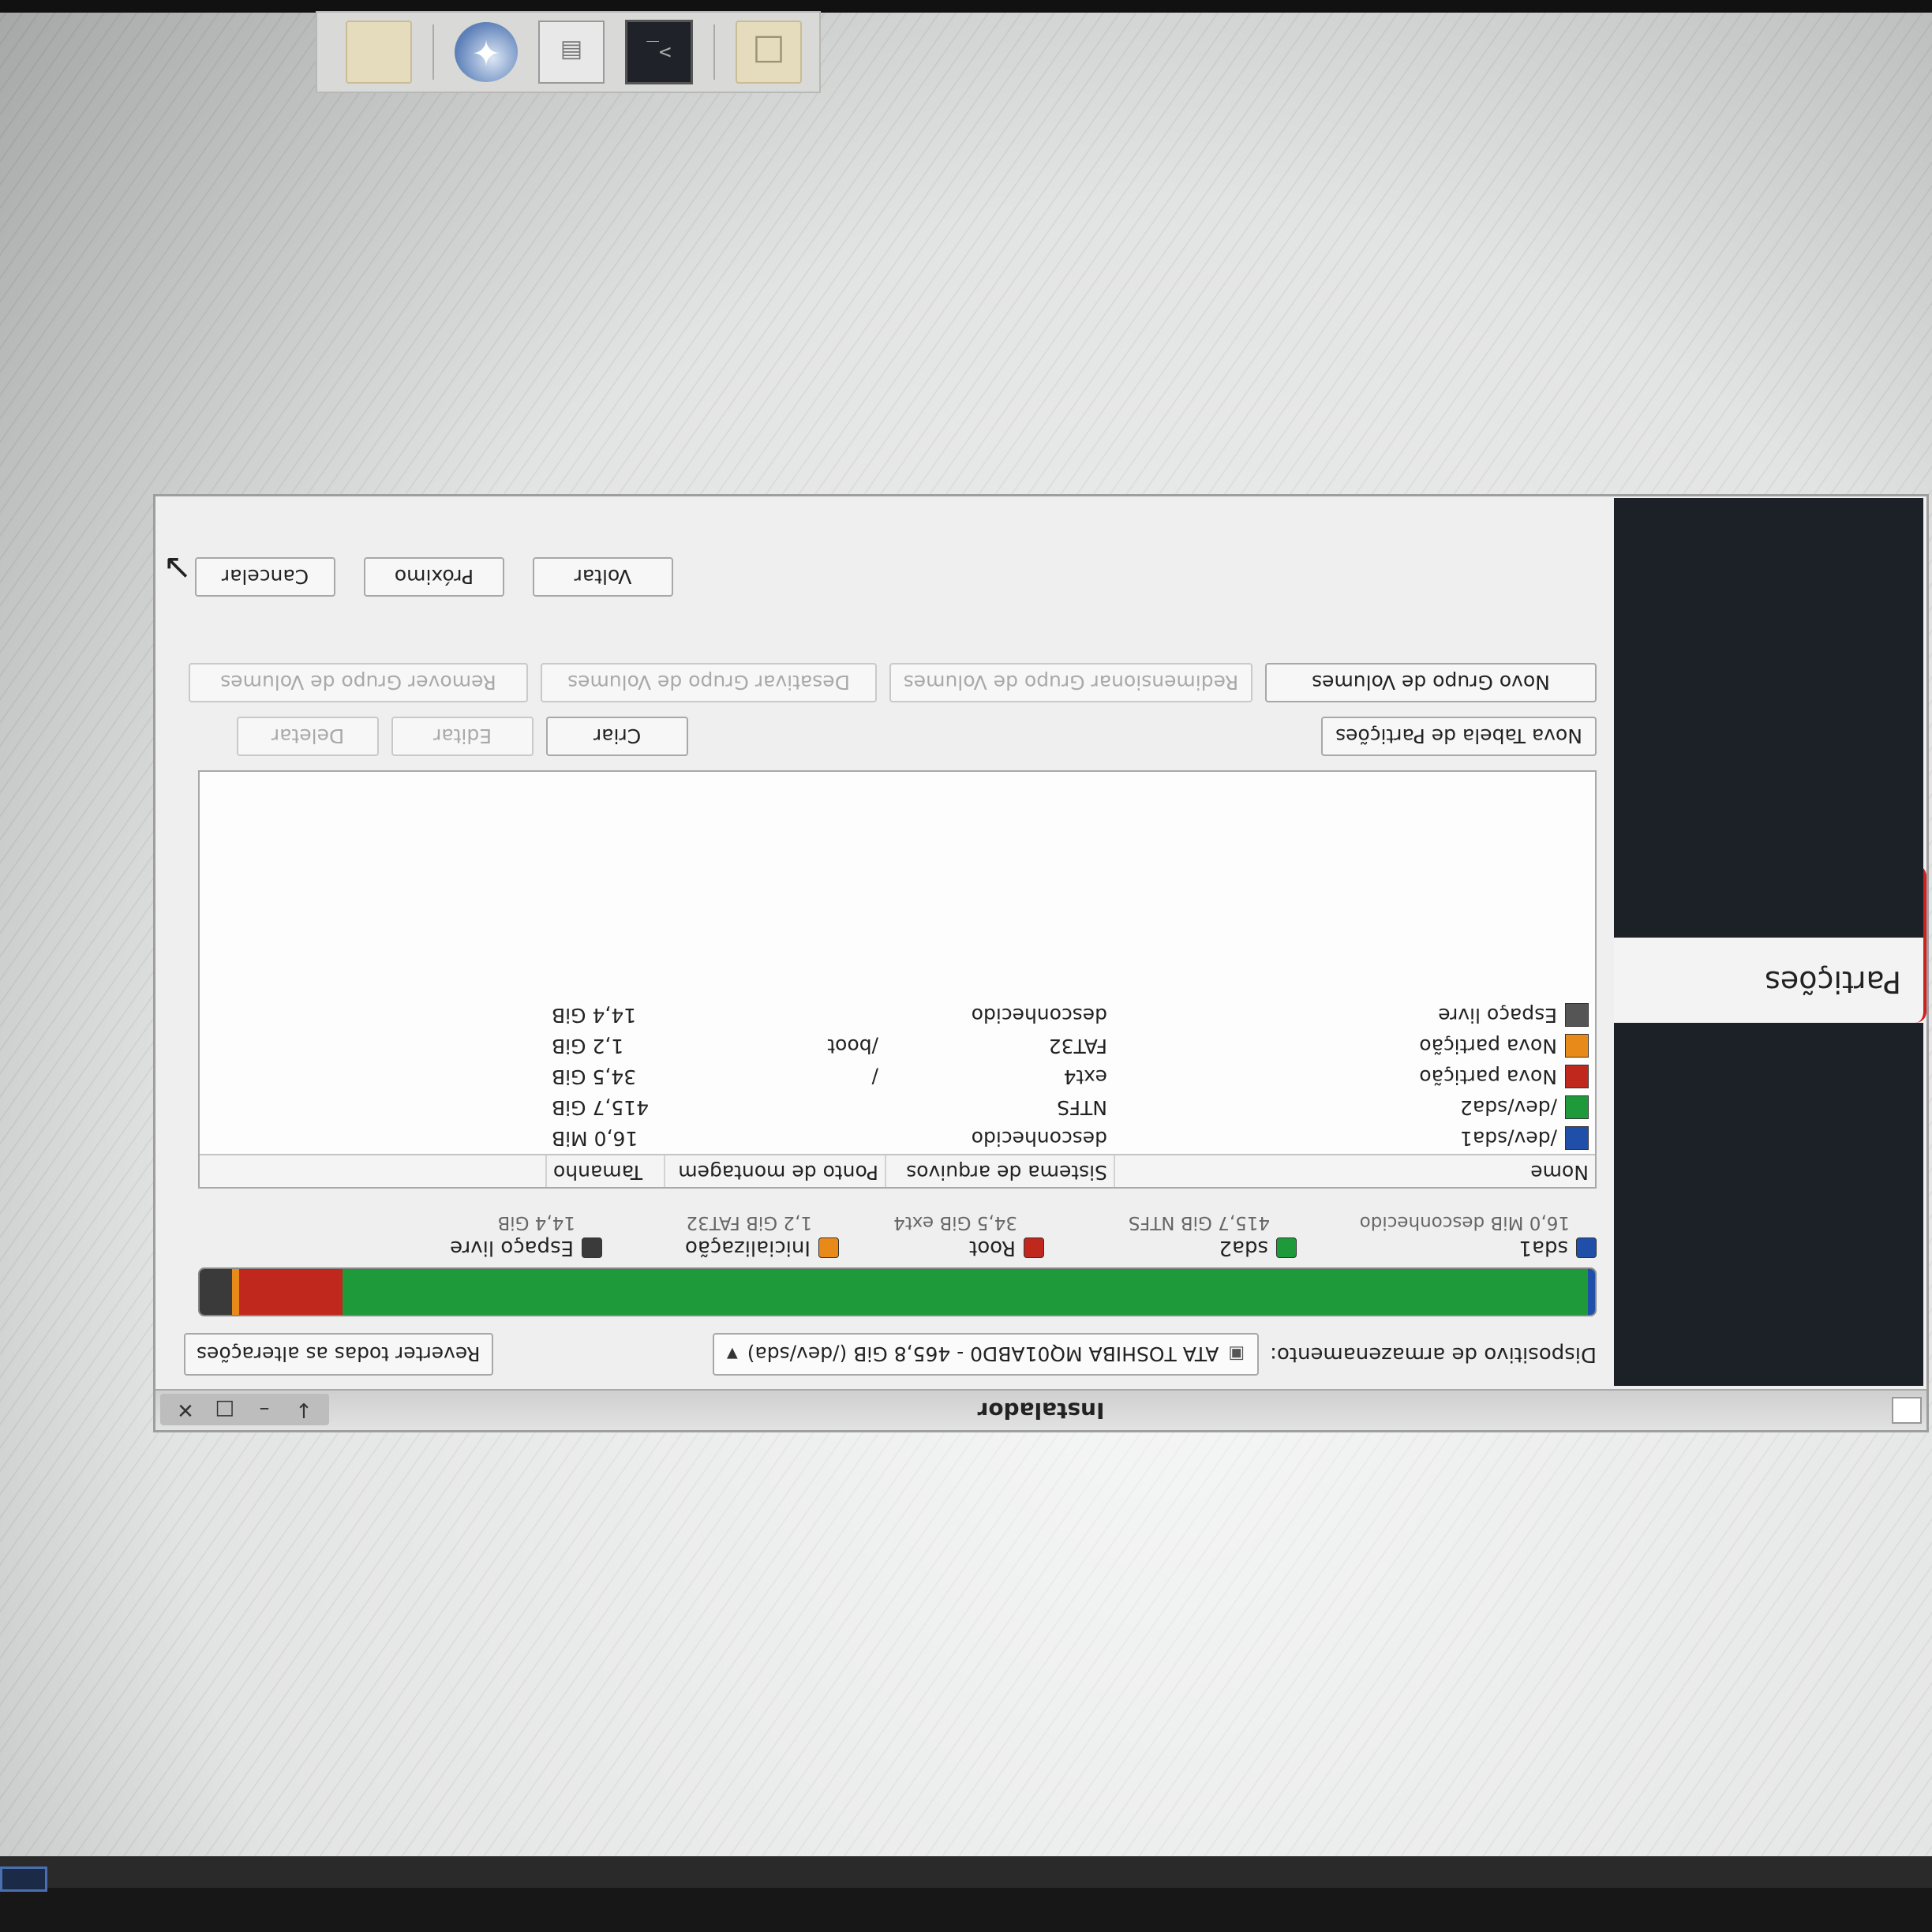  I want to click on column-header-mountpoint: Ponto de montagem, so click(774, 1171).